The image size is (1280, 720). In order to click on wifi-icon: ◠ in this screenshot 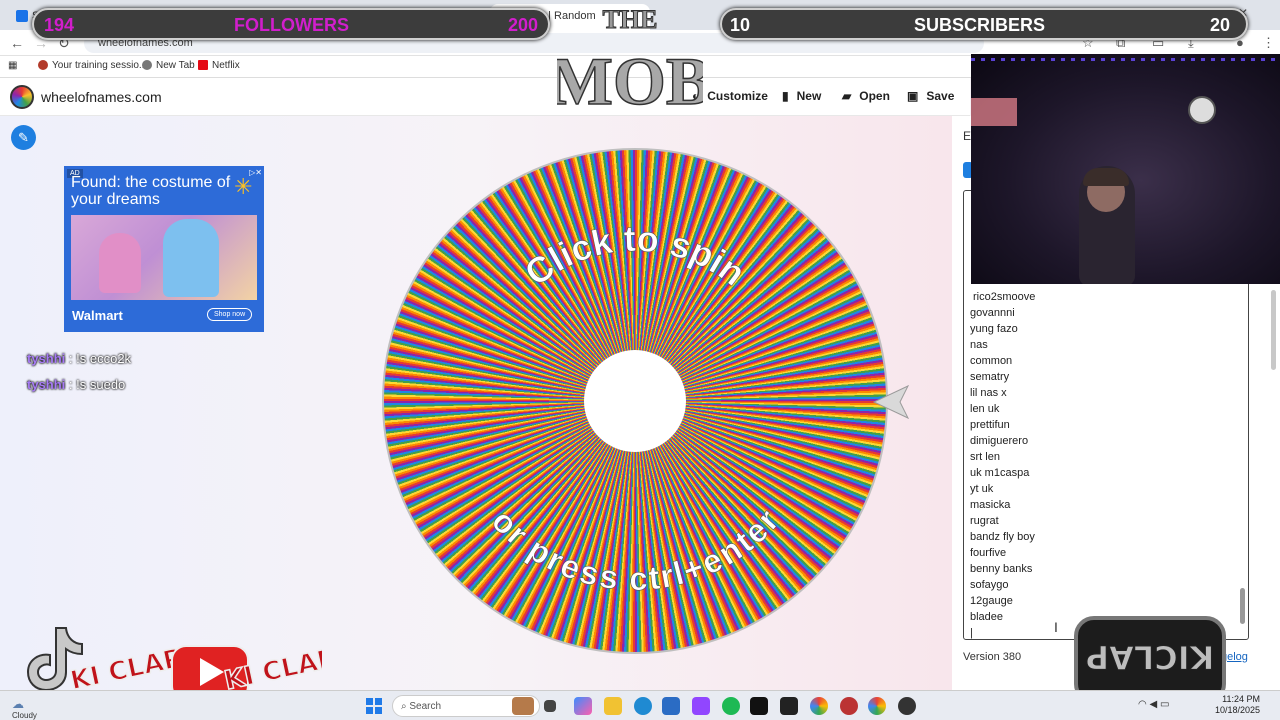, I will do `click(1142, 704)`.